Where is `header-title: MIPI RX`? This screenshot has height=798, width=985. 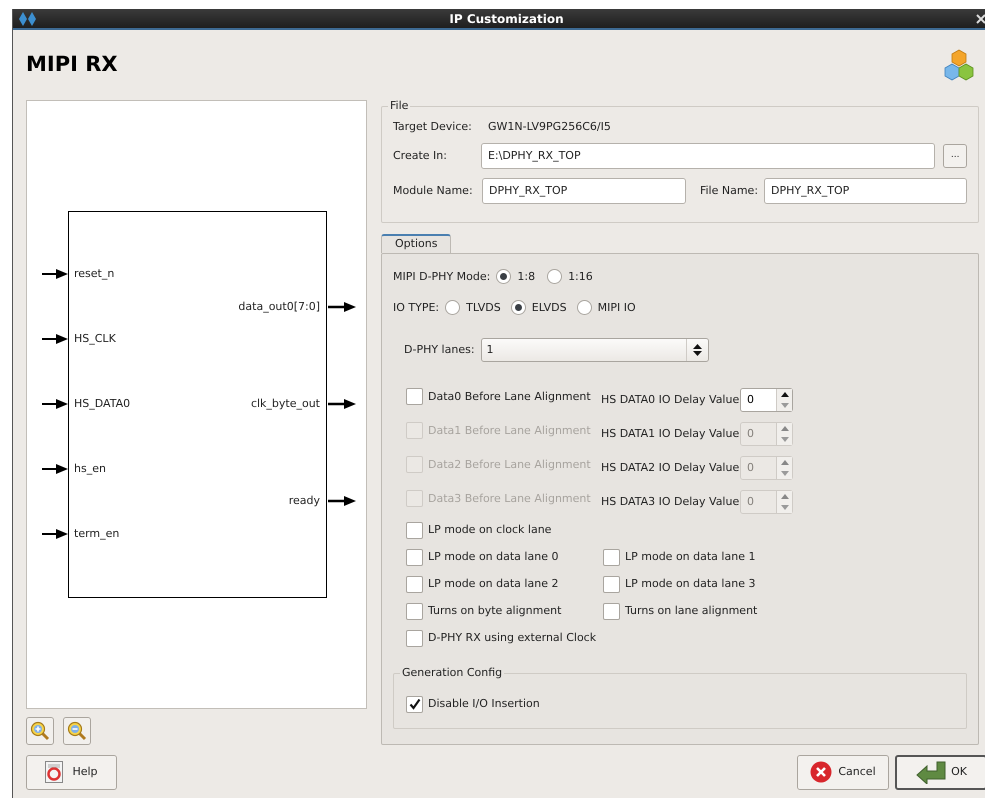 header-title: MIPI RX is located at coordinates (72, 64).